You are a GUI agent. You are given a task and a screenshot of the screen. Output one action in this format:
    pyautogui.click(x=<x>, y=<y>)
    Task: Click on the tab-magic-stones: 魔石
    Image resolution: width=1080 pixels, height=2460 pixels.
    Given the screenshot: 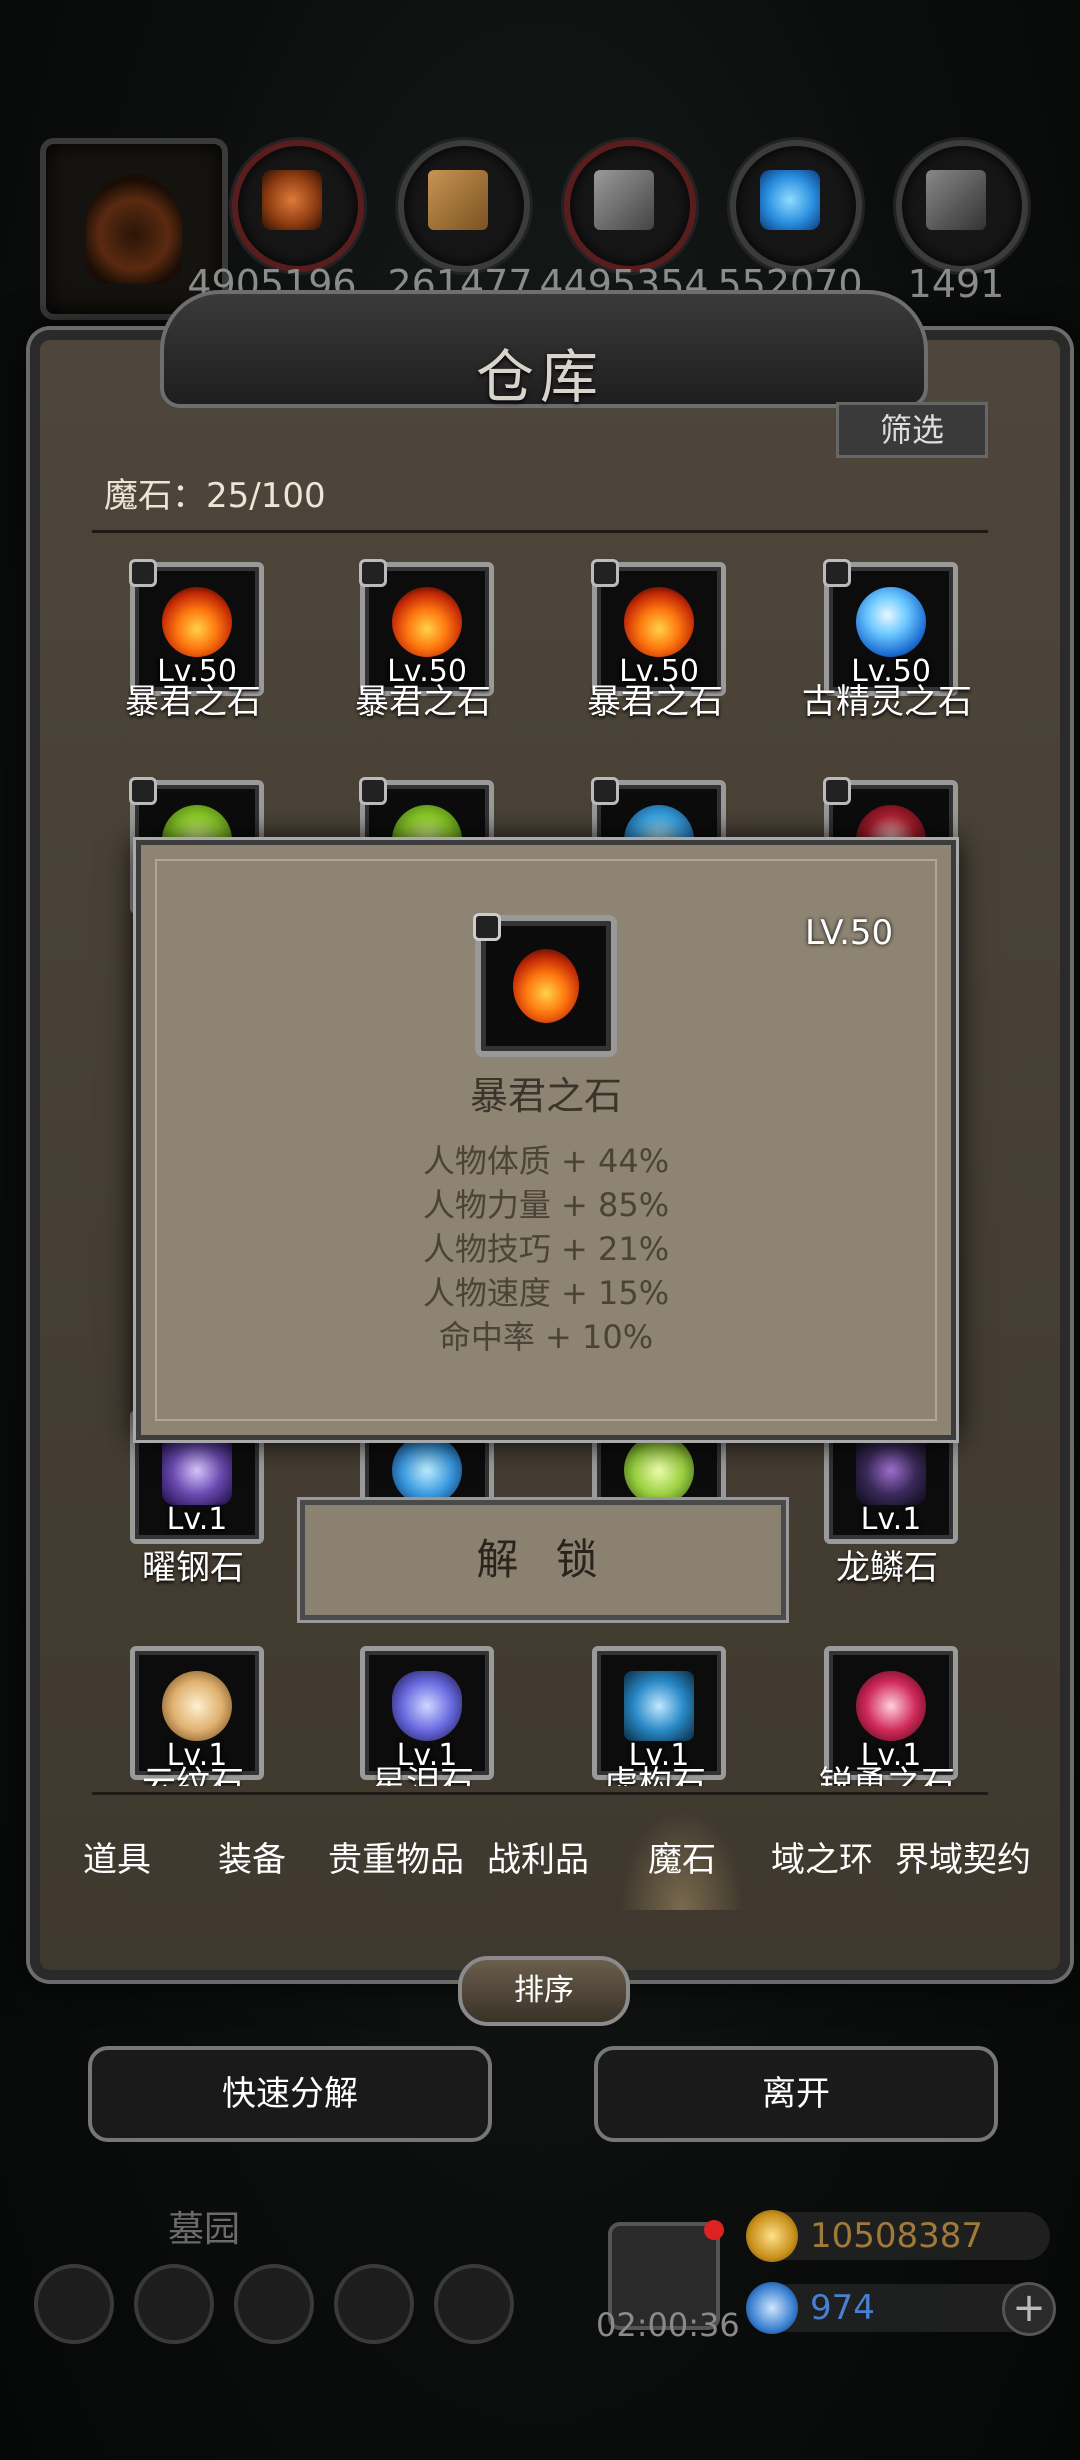 What is the action you would take?
    pyautogui.click(x=682, y=1860)
    